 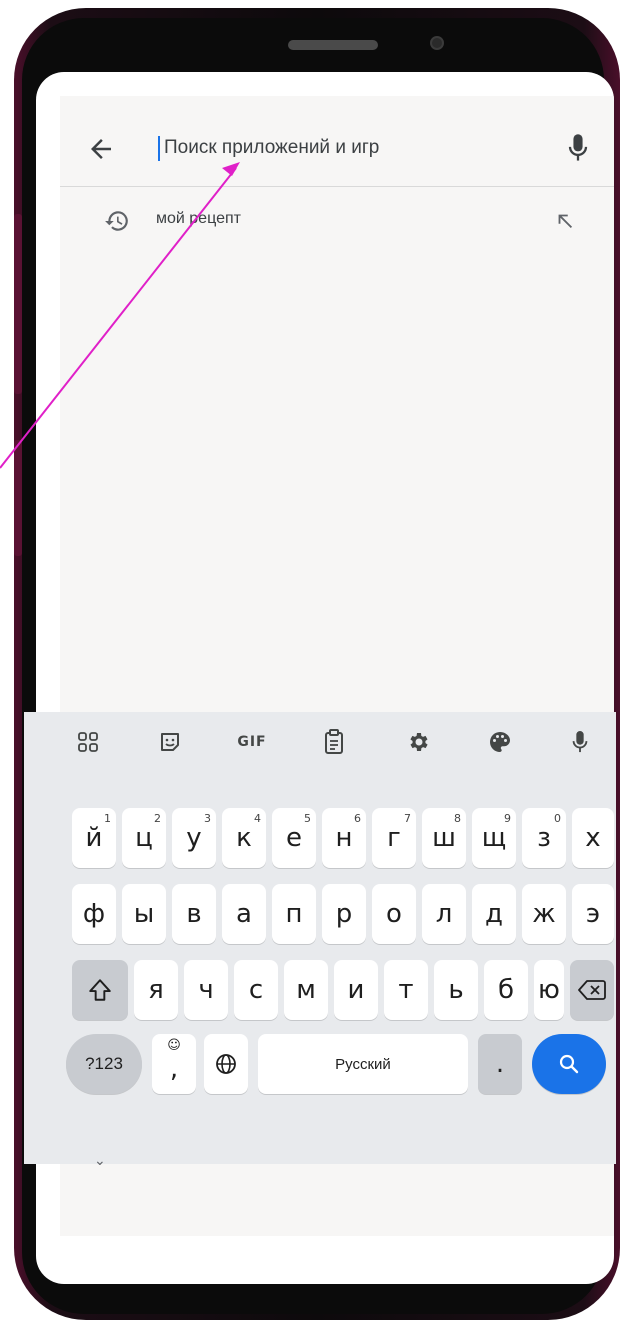 I want to click on gear-icon, so click(x=419, y=742).